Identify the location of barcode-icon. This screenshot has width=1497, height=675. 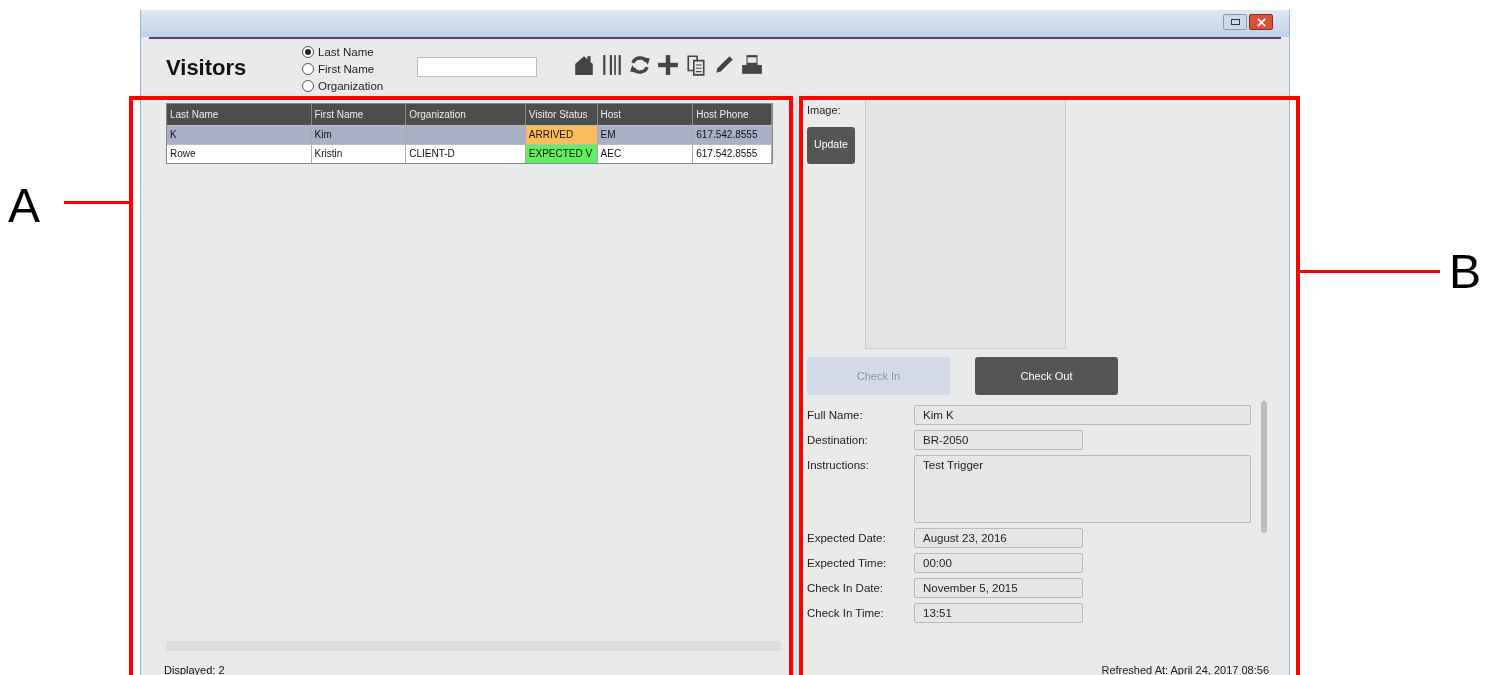
(612, 65).